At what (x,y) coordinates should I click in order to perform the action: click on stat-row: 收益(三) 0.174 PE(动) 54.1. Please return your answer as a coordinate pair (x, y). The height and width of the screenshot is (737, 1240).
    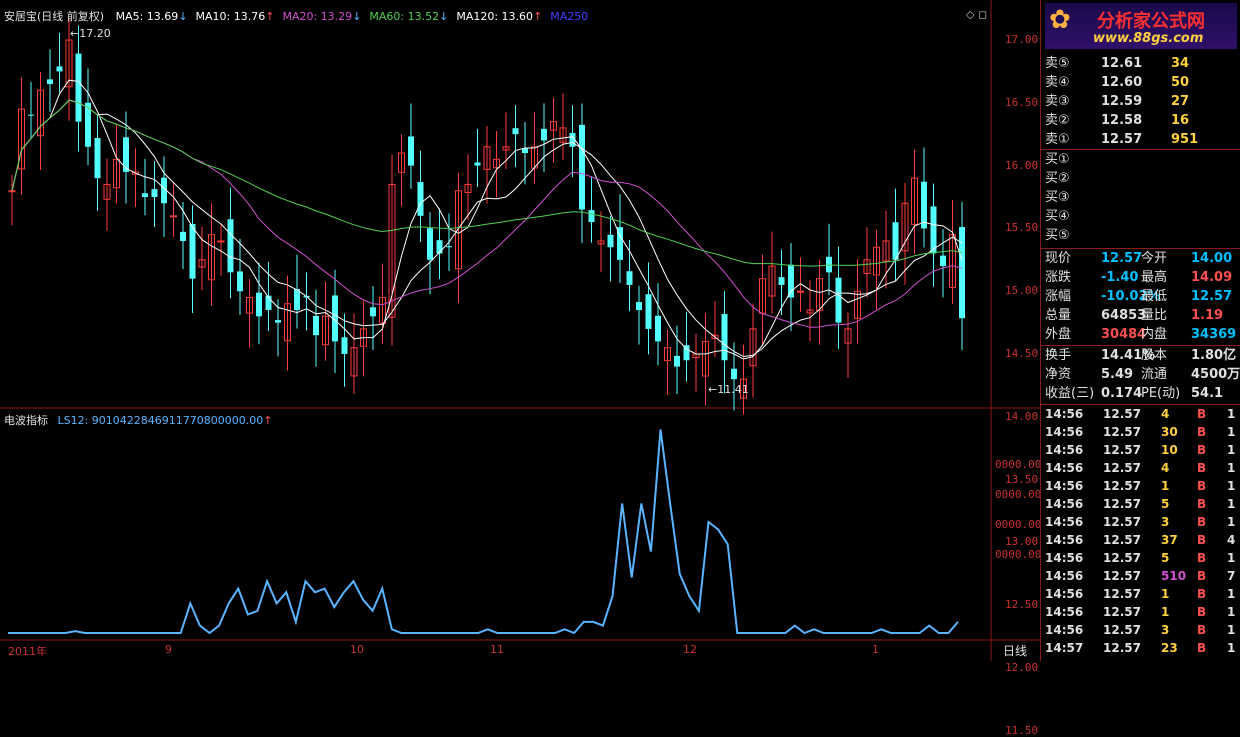
    Looking at the image, I should click on (1134, 393).